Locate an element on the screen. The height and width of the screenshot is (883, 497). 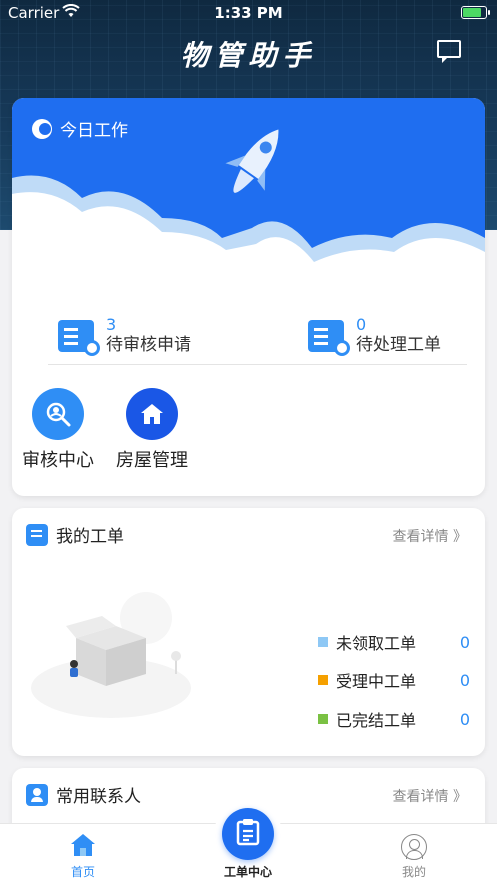
house-management-button: 房屋管理 is located at coordinates (152, 430).